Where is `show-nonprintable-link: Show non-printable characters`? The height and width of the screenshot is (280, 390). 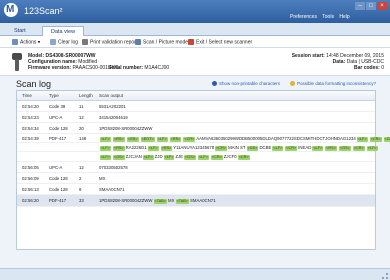
show-nonprintable-link: Show non-printable characters is located at coordinates (246, 84).